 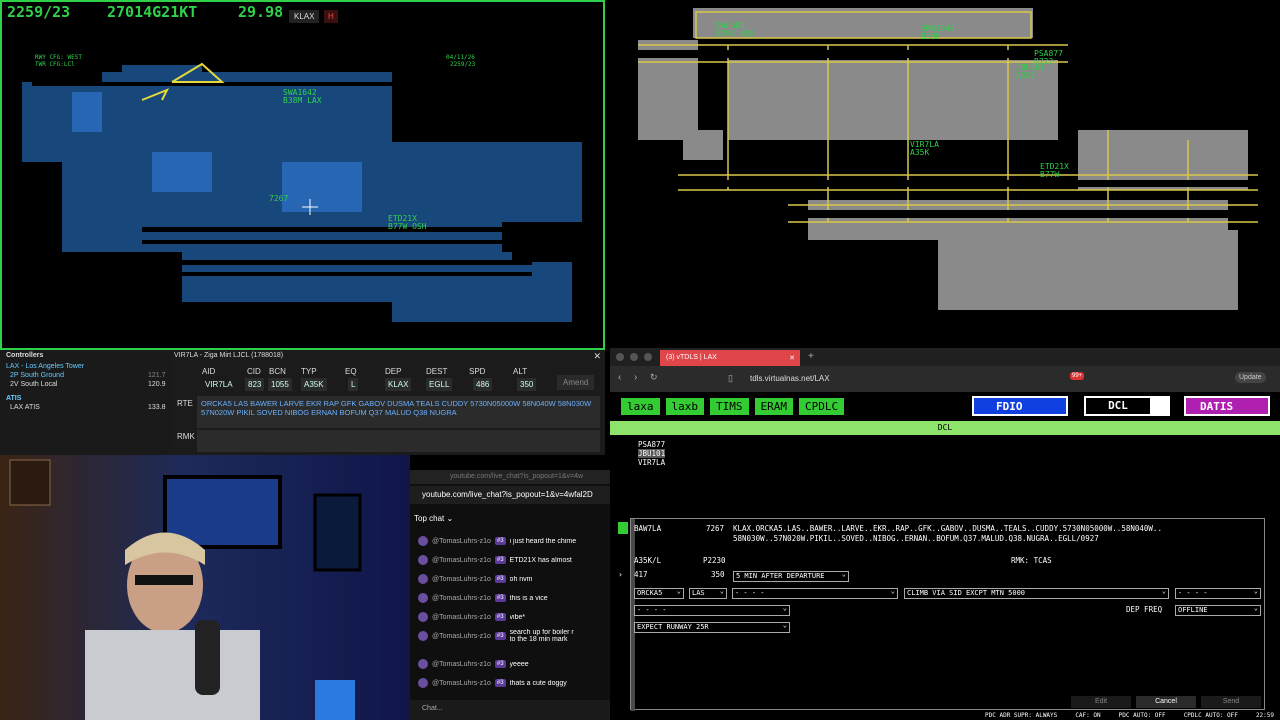 I want to click on surface-target-dal604: DAL604 B764 002, so click(x=735, y=30).